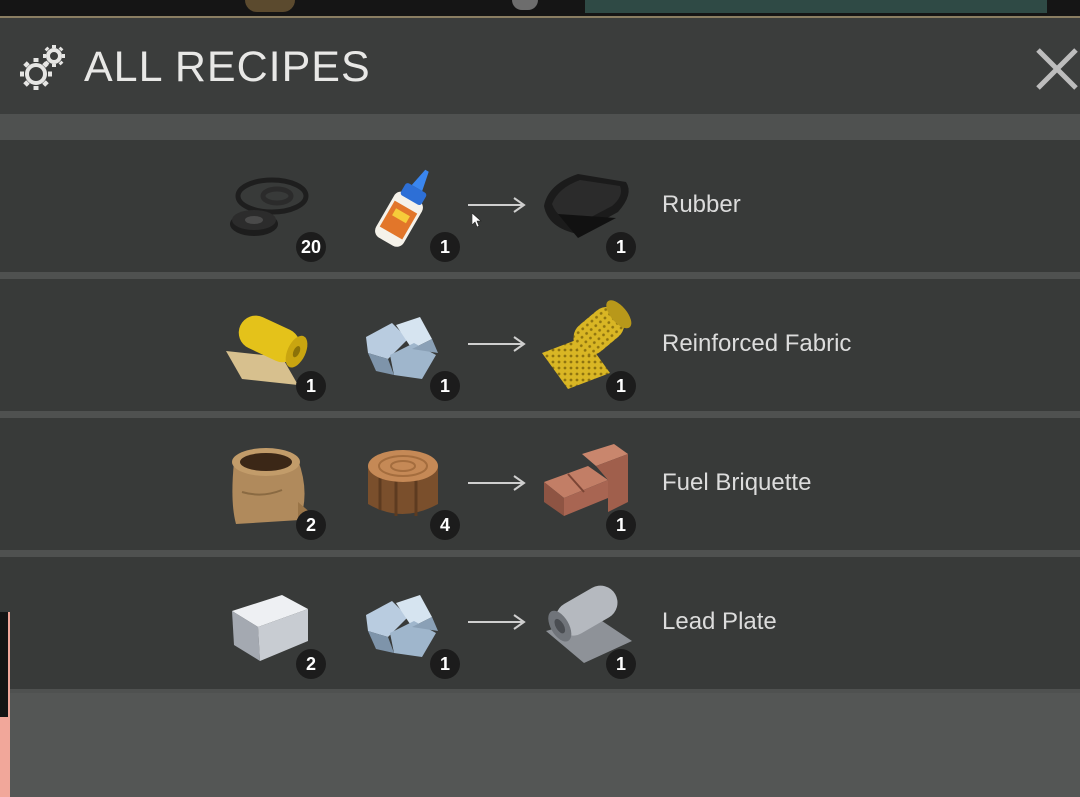 The height and width of the screenshot is (797, 1080). Describe the element at coordinates (227, 67) in the screenshot. I see `page-title: ALL RECIPES` at that location.